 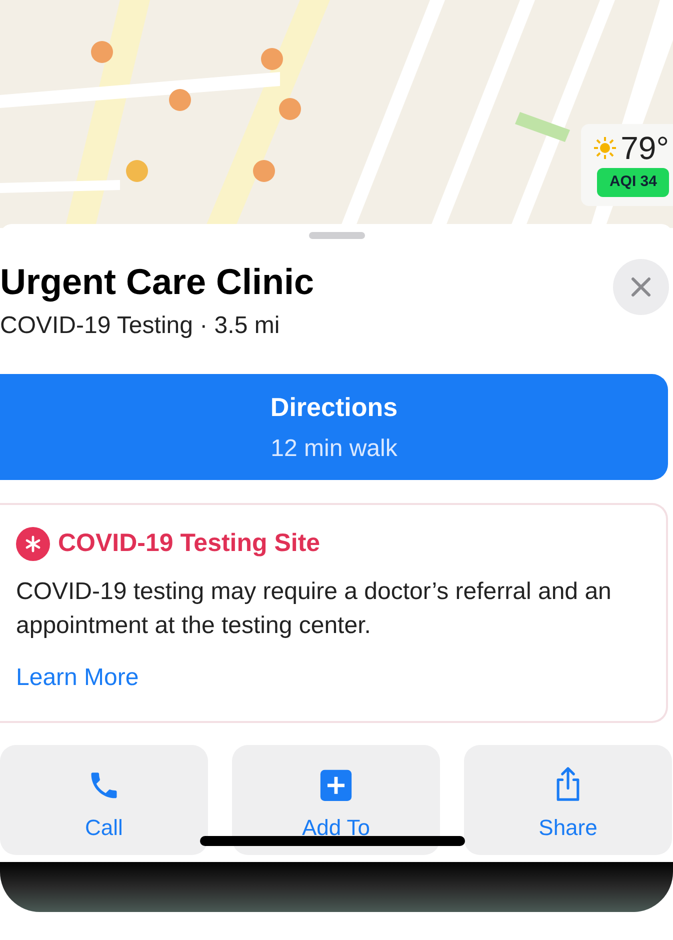 What do you see at coordinates (157, 282) in the screenshot?
I see `place-title: Urgent Care Clinic` at bounding box center [157, 282].